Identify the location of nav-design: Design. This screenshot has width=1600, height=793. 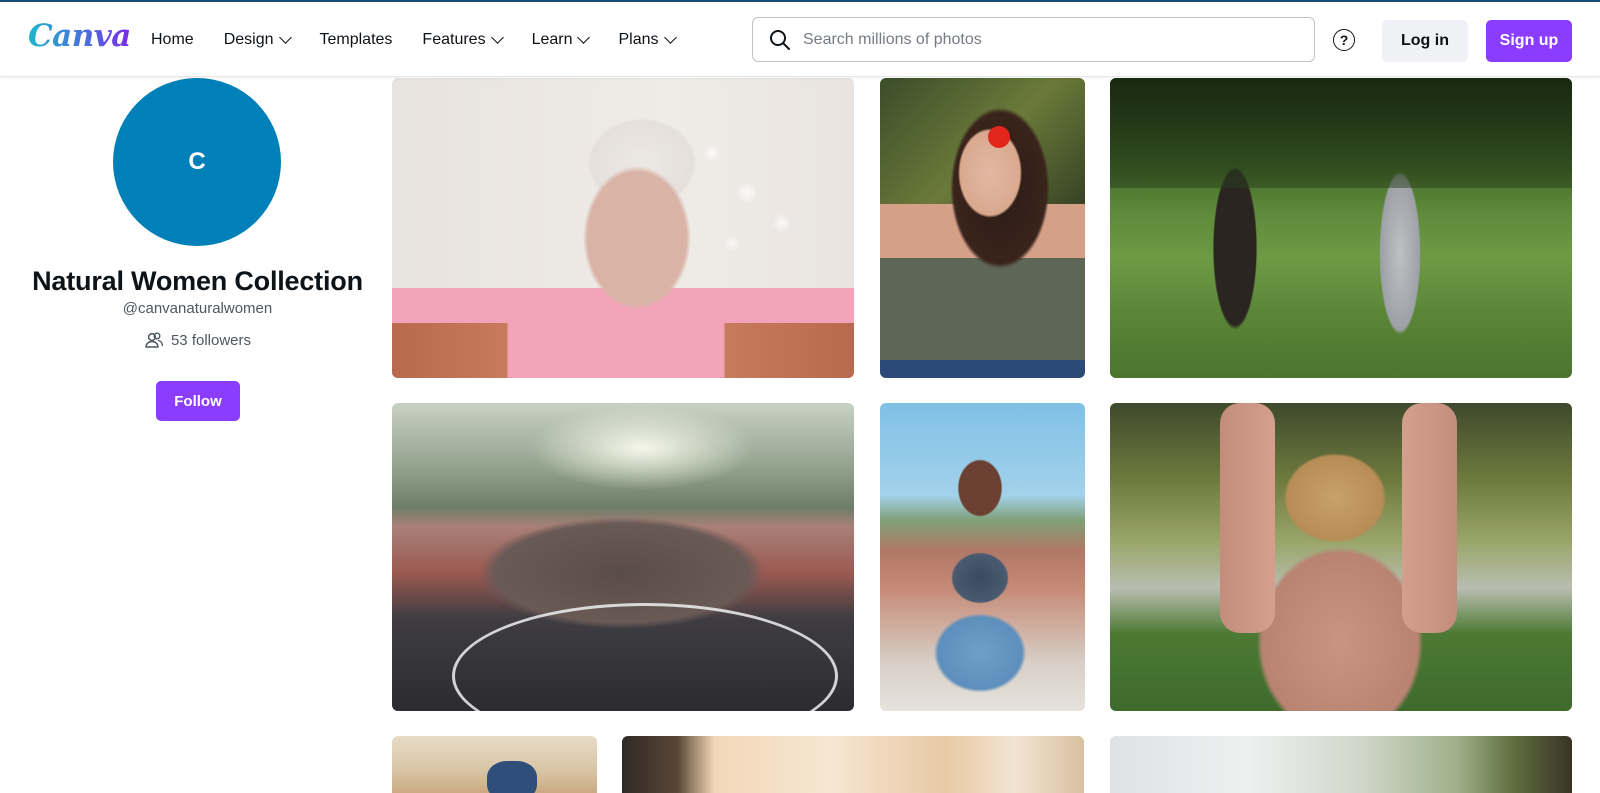
(257, 39).